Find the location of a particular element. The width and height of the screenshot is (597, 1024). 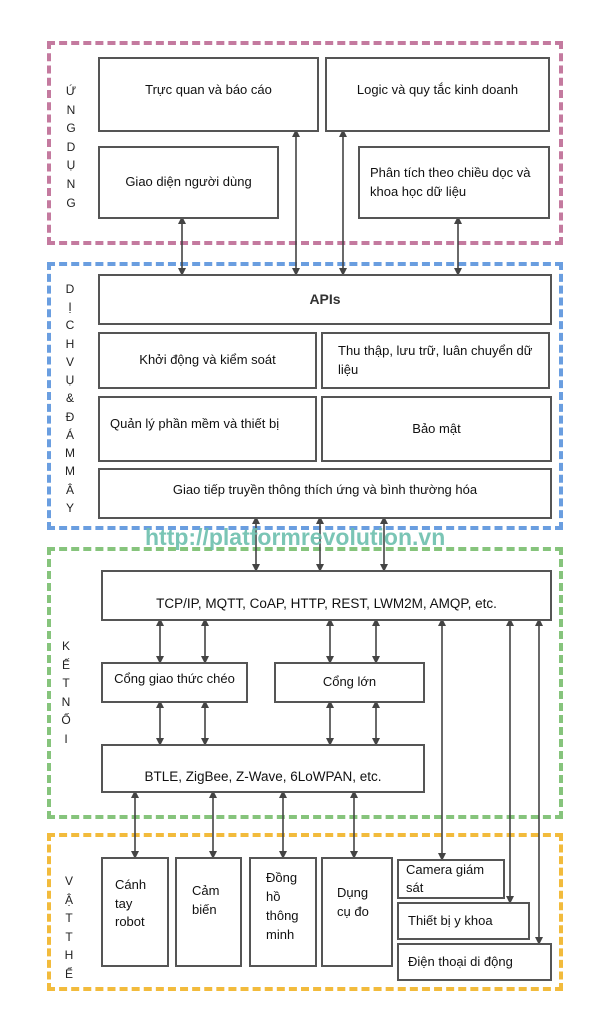

smart-watch-label: Đồng hồ thông minh is located at coordinates (282, 906).